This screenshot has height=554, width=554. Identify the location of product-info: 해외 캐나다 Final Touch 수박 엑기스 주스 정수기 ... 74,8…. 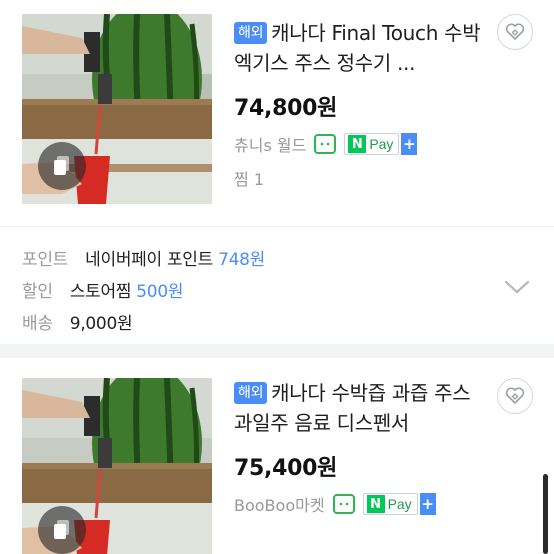
(364, 104).